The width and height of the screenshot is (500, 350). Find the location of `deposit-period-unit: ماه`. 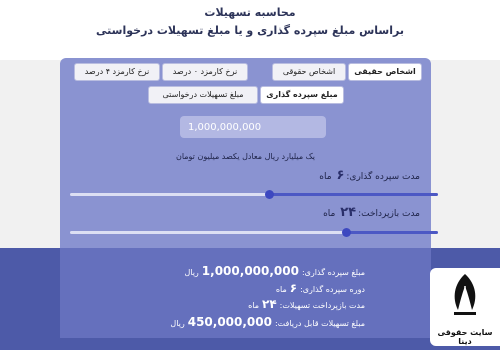

deposit-period-unit: ماه is located at coordinates (325, 177).